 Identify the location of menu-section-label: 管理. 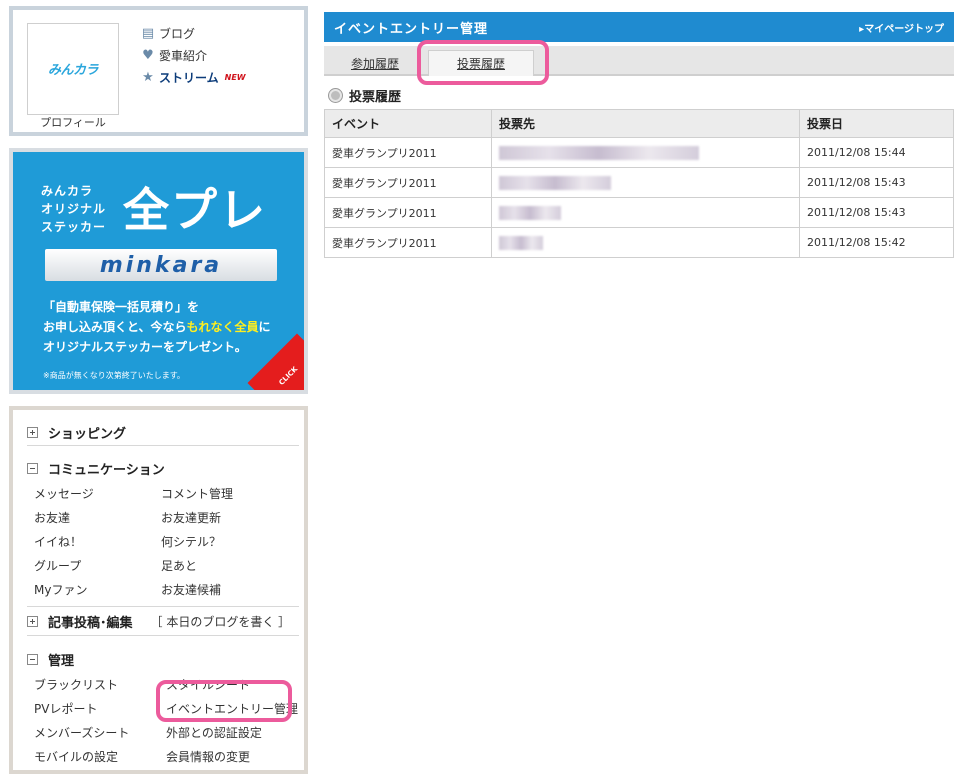
(61, 661).